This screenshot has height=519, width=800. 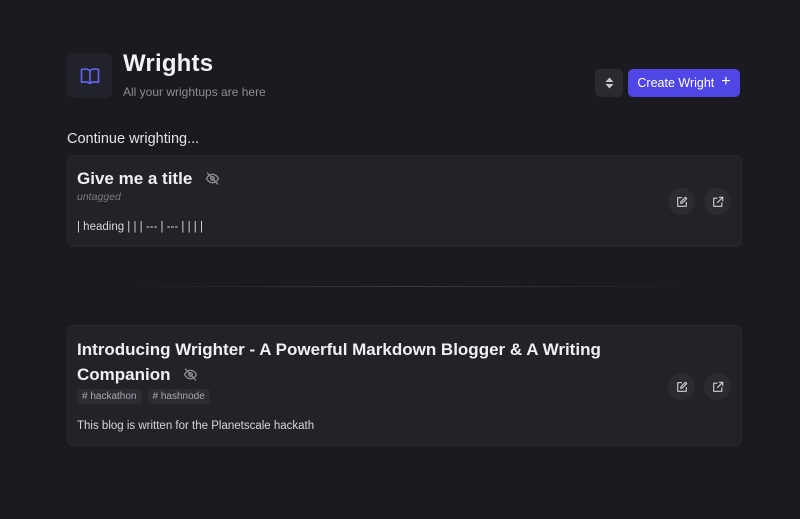 What do you see at coordinates (109, 396) in the screenshot?
I see `tag-badge: # hackathon` at bounding box center [109, 396].